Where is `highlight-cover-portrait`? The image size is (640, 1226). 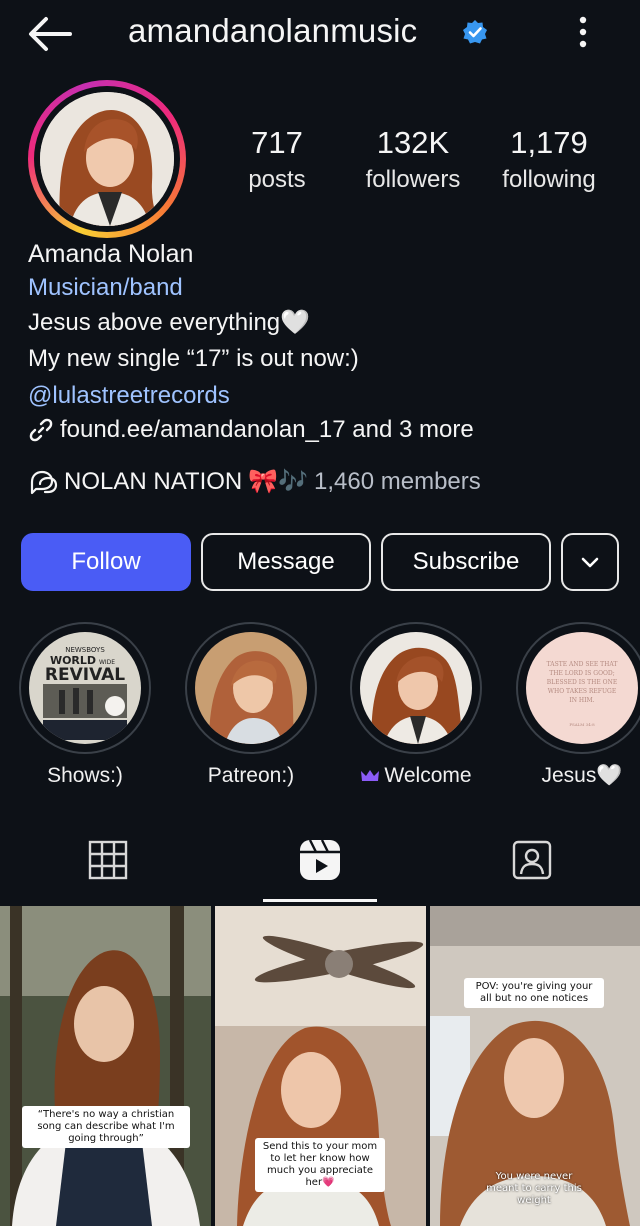 highlight-cover-portrait is located at coordinates (251, 688).